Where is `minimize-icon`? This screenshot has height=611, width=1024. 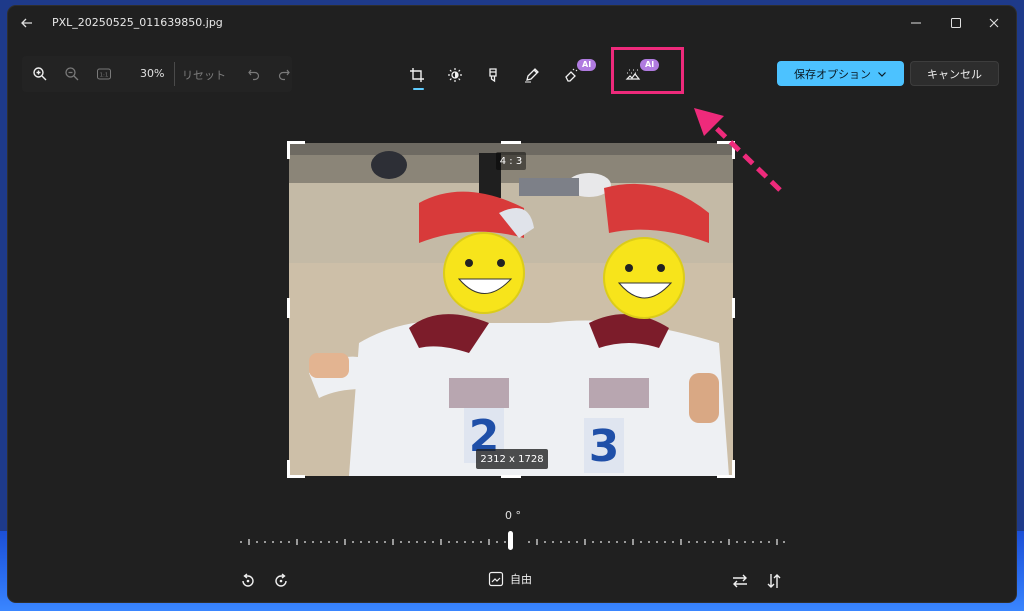
minimize-icon is located at coordinates (916, 23).